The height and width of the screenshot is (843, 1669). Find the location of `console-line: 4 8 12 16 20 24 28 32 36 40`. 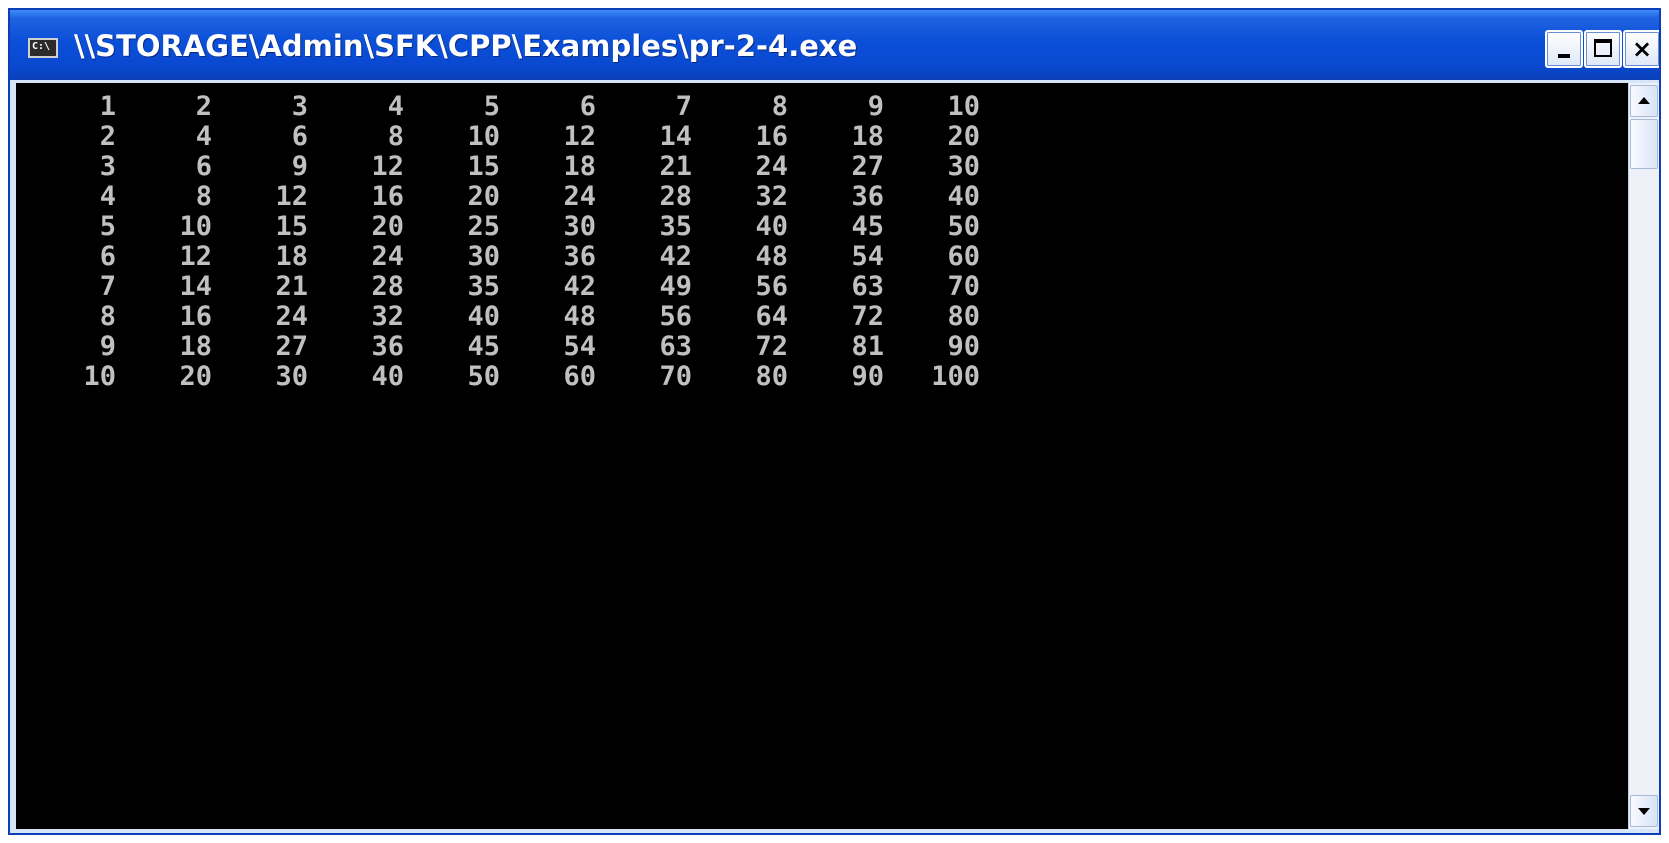

console-line: 4 8 12 16 20 24 28 32 36 40 is located at coordinates (526, 197).